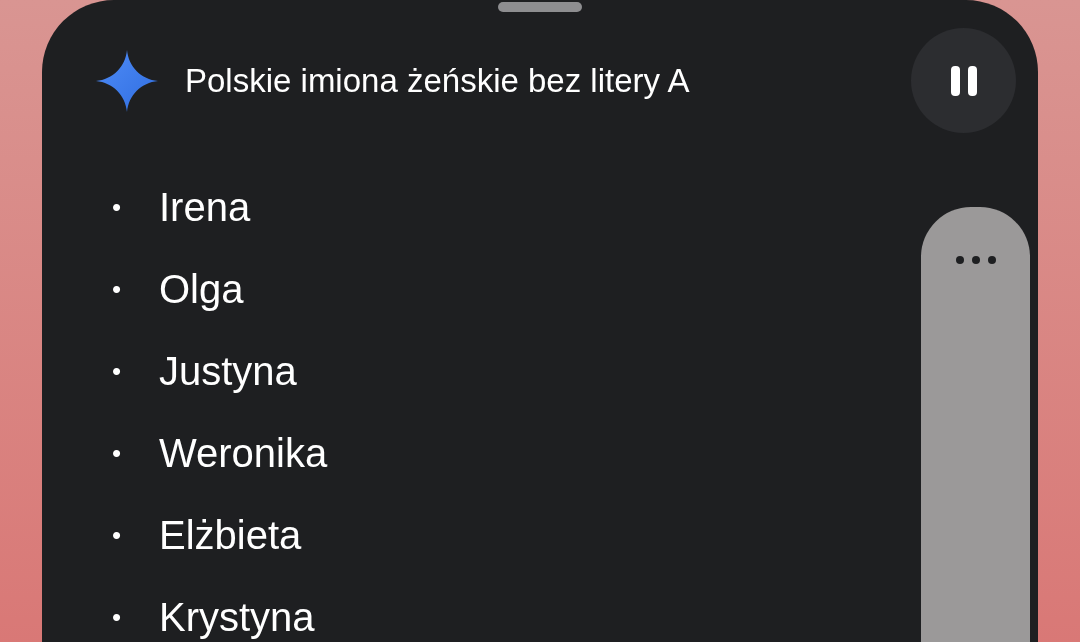 Image resolution: width=1080 pixels, height=642 pixels. I want to click on pause-icon, so click(963, 80).